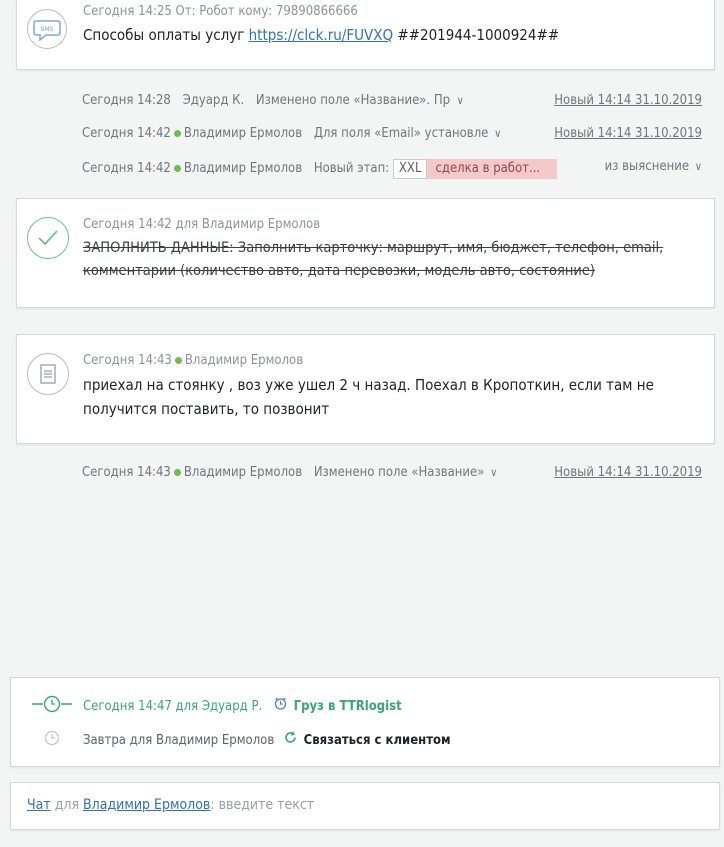  What do you see at coordinates (347, 706) in the screenshot?
I see `upcoming-task-name: Груз в TTRlogist` at bounding box center [347, 706].